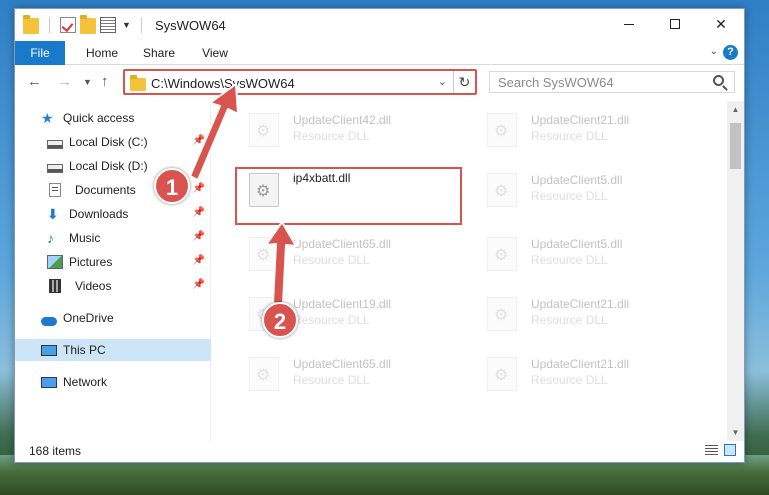 The image size is (769, 495). I want to click on sidebar-item-pictures: Pictures 📌, so click(113, 262).